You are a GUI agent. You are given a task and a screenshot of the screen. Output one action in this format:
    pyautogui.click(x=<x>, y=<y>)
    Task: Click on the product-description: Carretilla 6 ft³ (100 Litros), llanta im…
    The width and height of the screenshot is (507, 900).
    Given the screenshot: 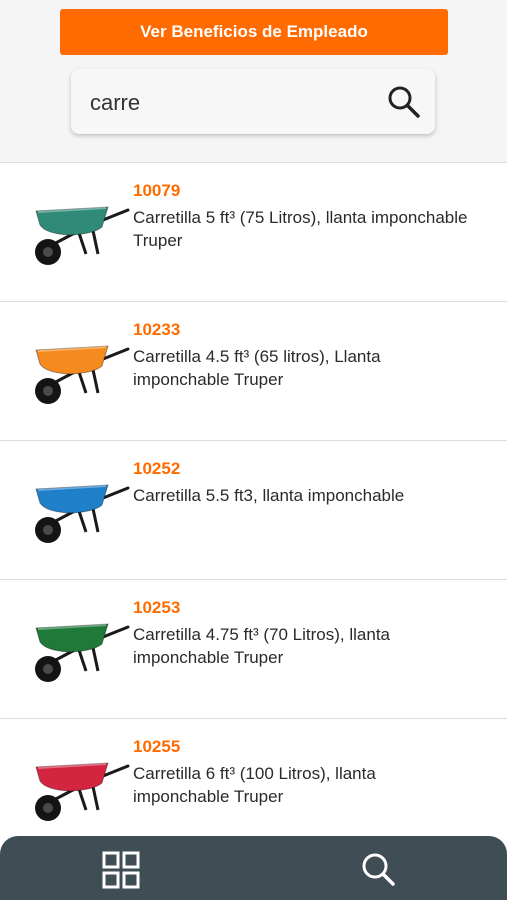 What is the action you would take?
    pyautogui.click(x=254, y=785)
    